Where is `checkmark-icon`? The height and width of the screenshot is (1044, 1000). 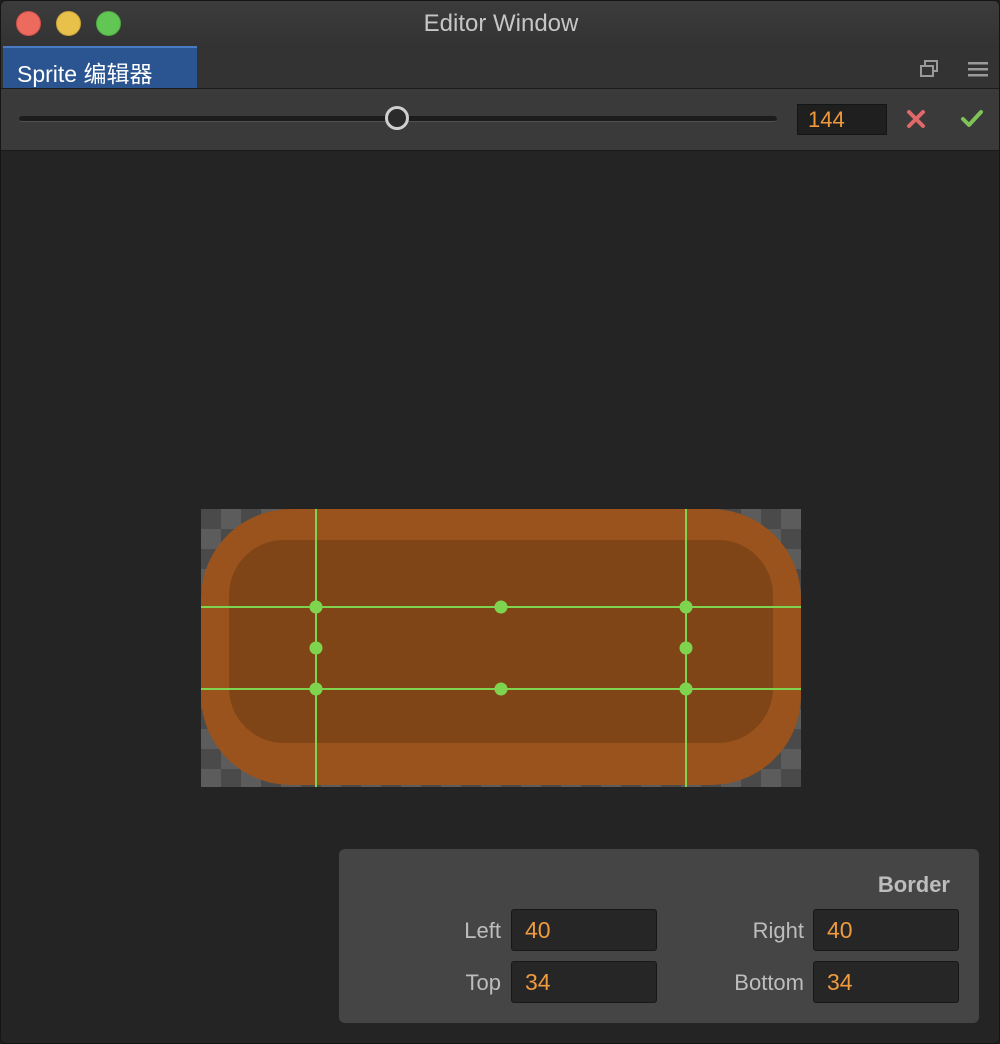 checkmark-icon is located at coordinates (972, 119).